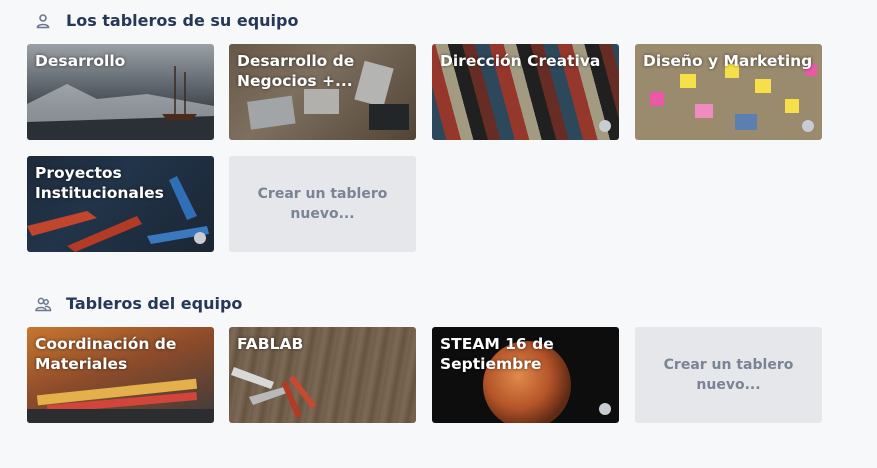 The width and height of the screenshot is (877, 468). I want to click on board-tile-coordinacion-de-materiales: Coordinación de Materiales, so click(120, 375).